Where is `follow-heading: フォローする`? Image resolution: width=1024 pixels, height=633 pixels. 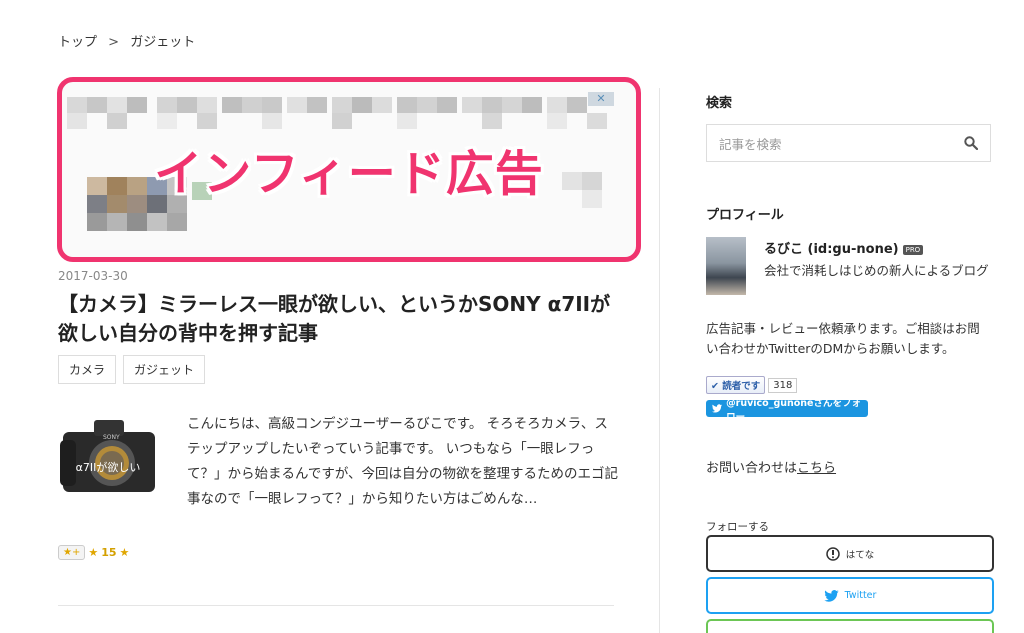 follow-heading: フォローする is located at coordinates (737, 527).